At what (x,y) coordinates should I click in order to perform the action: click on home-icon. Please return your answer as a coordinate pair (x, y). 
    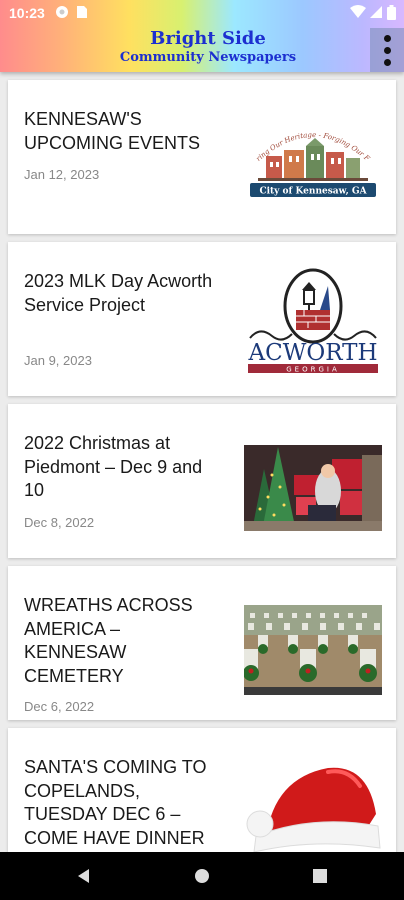
    Looking at the image, I should click on (202, 876).